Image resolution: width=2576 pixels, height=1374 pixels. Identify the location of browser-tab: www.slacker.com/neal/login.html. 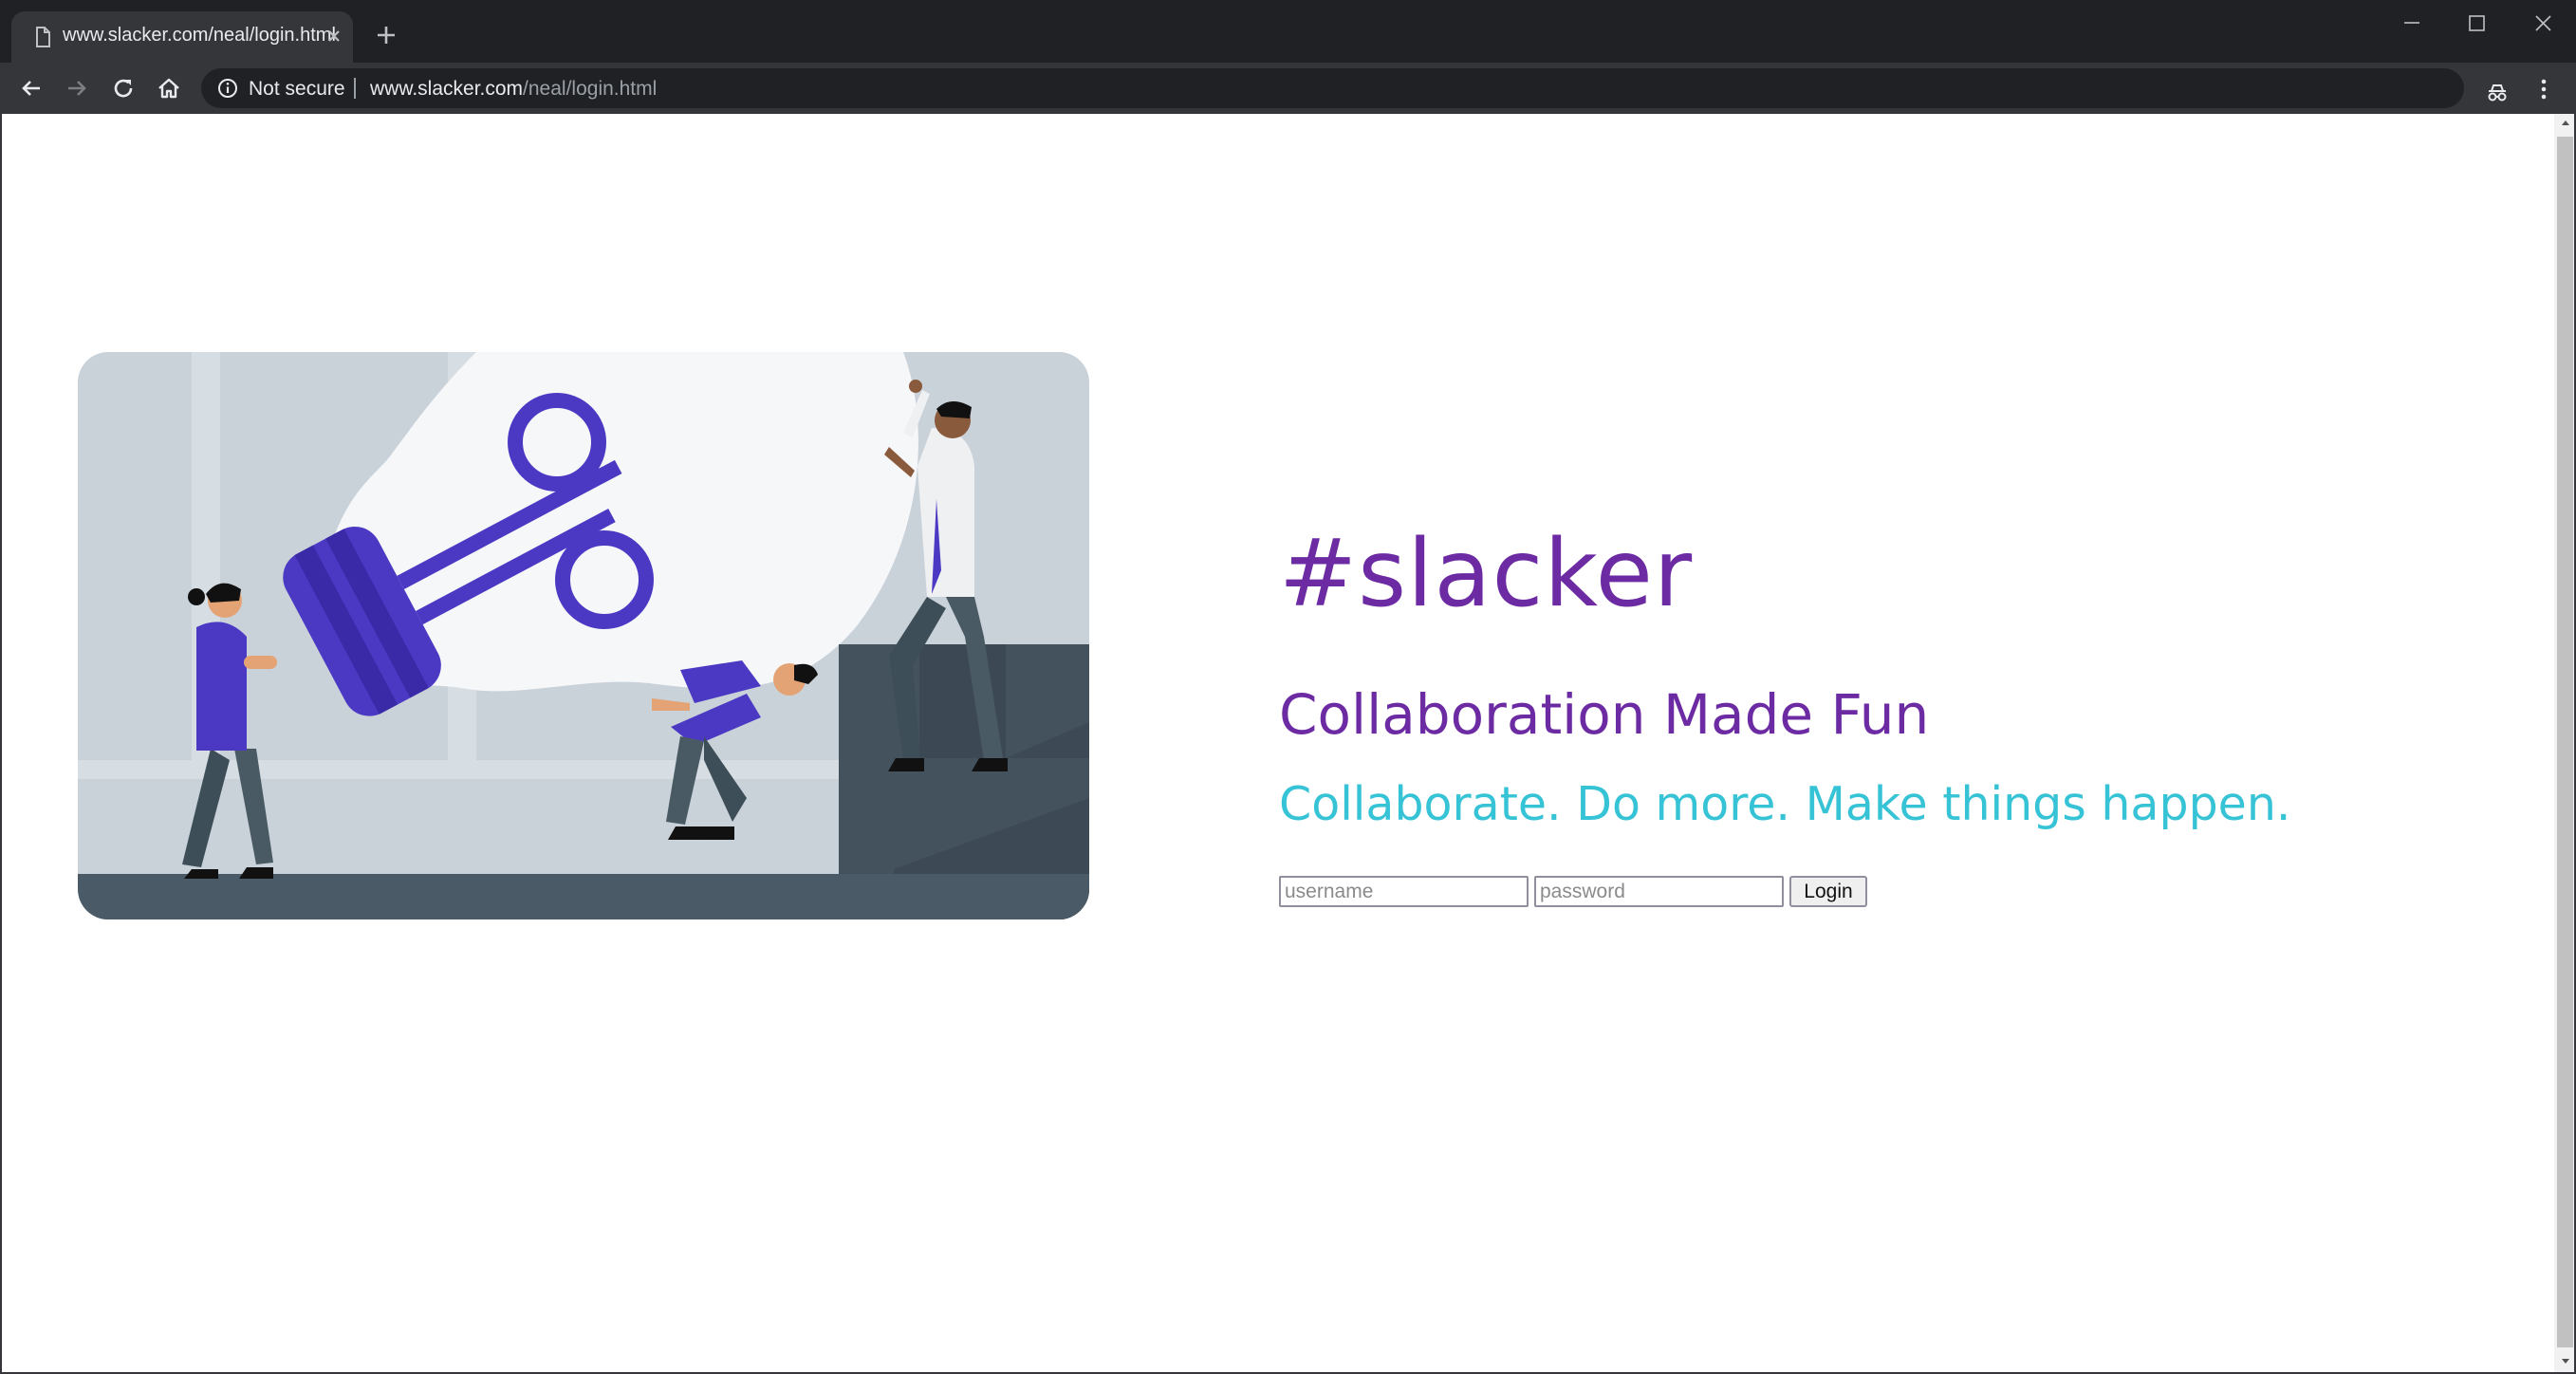
(182, 37).